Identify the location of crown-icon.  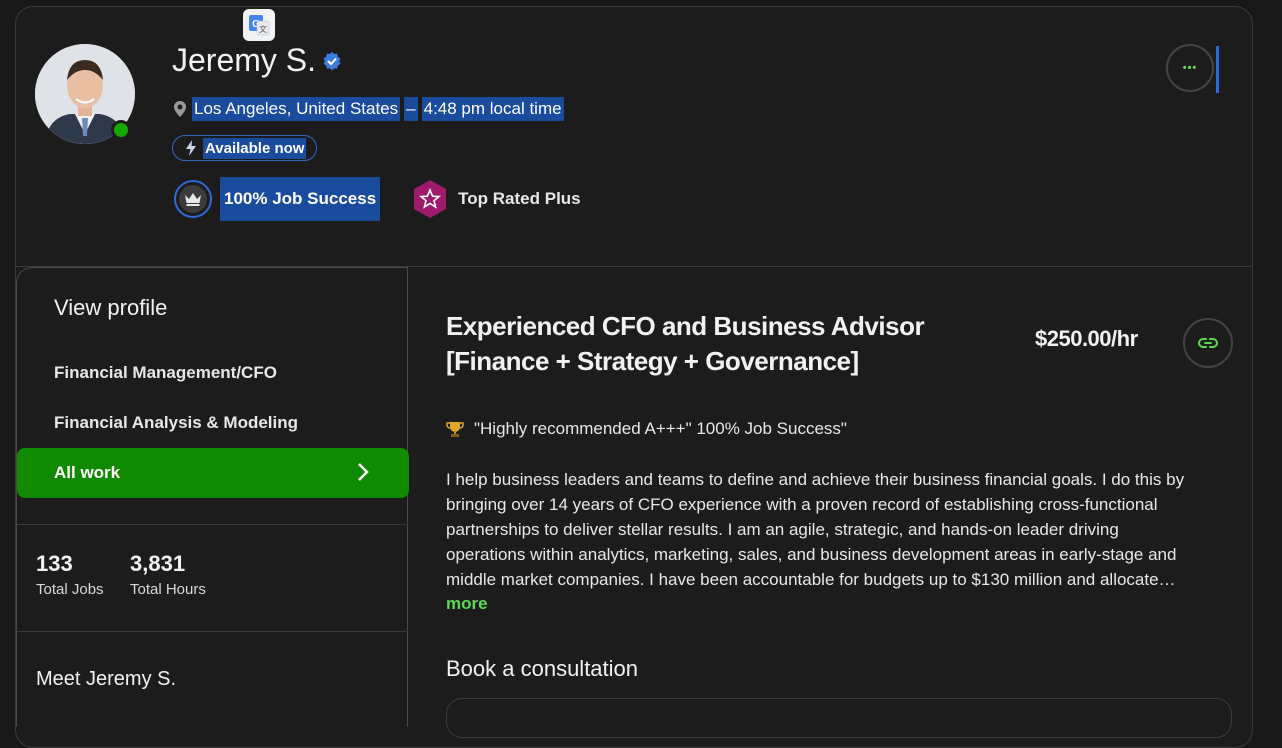
(193, 199).